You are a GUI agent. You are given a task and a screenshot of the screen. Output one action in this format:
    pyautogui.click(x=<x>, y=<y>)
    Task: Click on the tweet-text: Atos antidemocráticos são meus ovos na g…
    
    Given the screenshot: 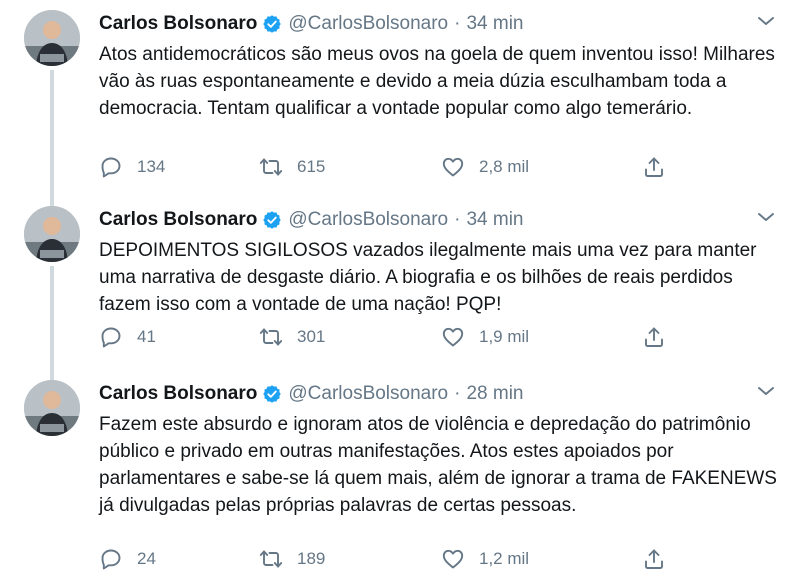 What is the action you would take?
    pyautogui.click(x=437, y=81)
    